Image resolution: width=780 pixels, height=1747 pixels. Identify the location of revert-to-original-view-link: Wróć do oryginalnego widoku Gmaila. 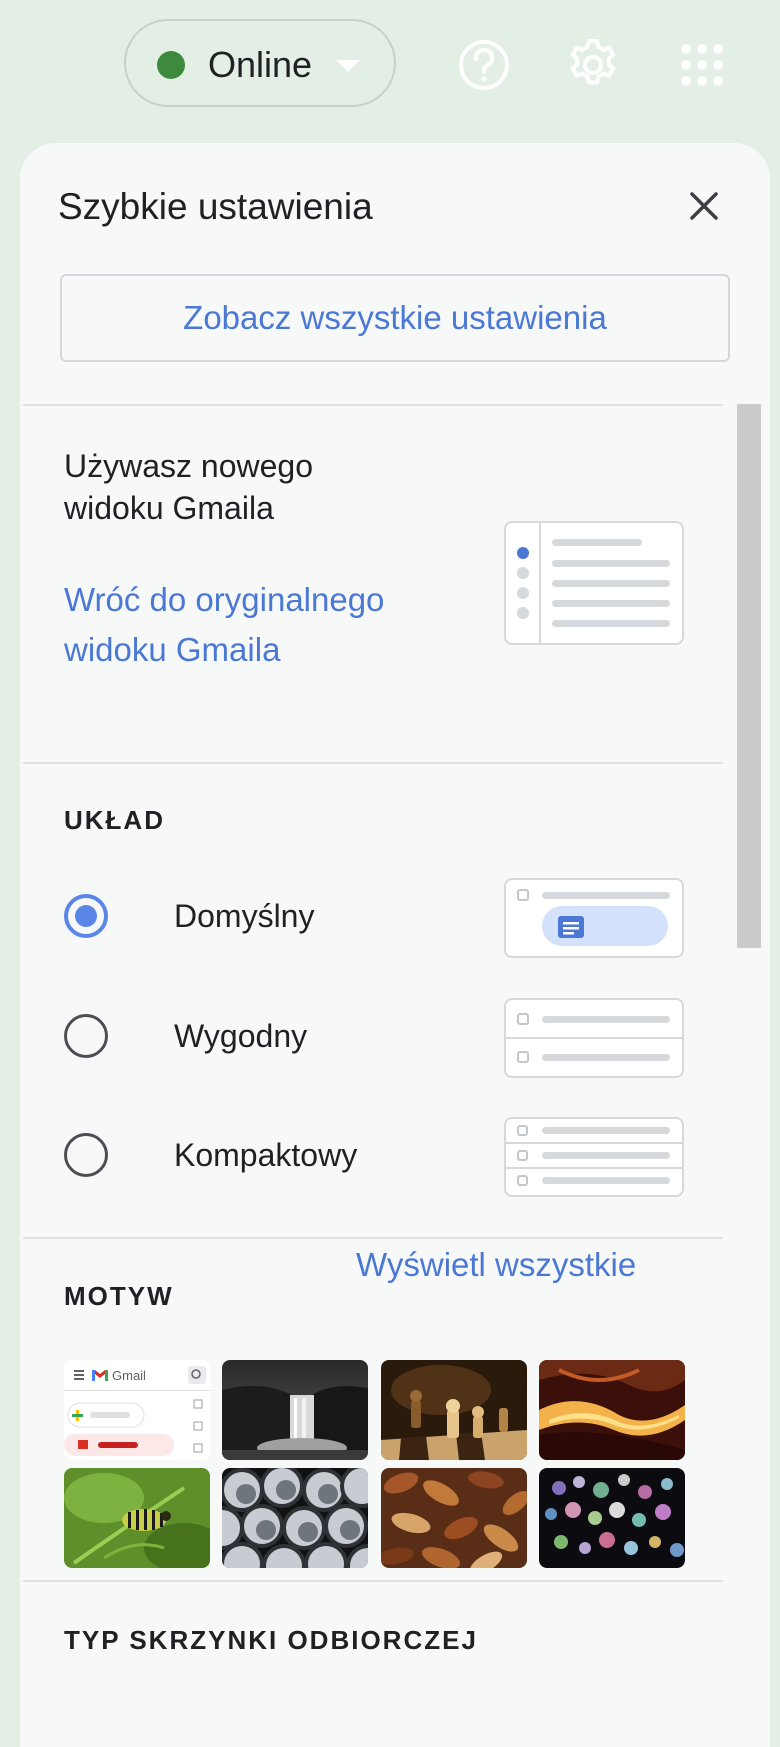
(229, 625).